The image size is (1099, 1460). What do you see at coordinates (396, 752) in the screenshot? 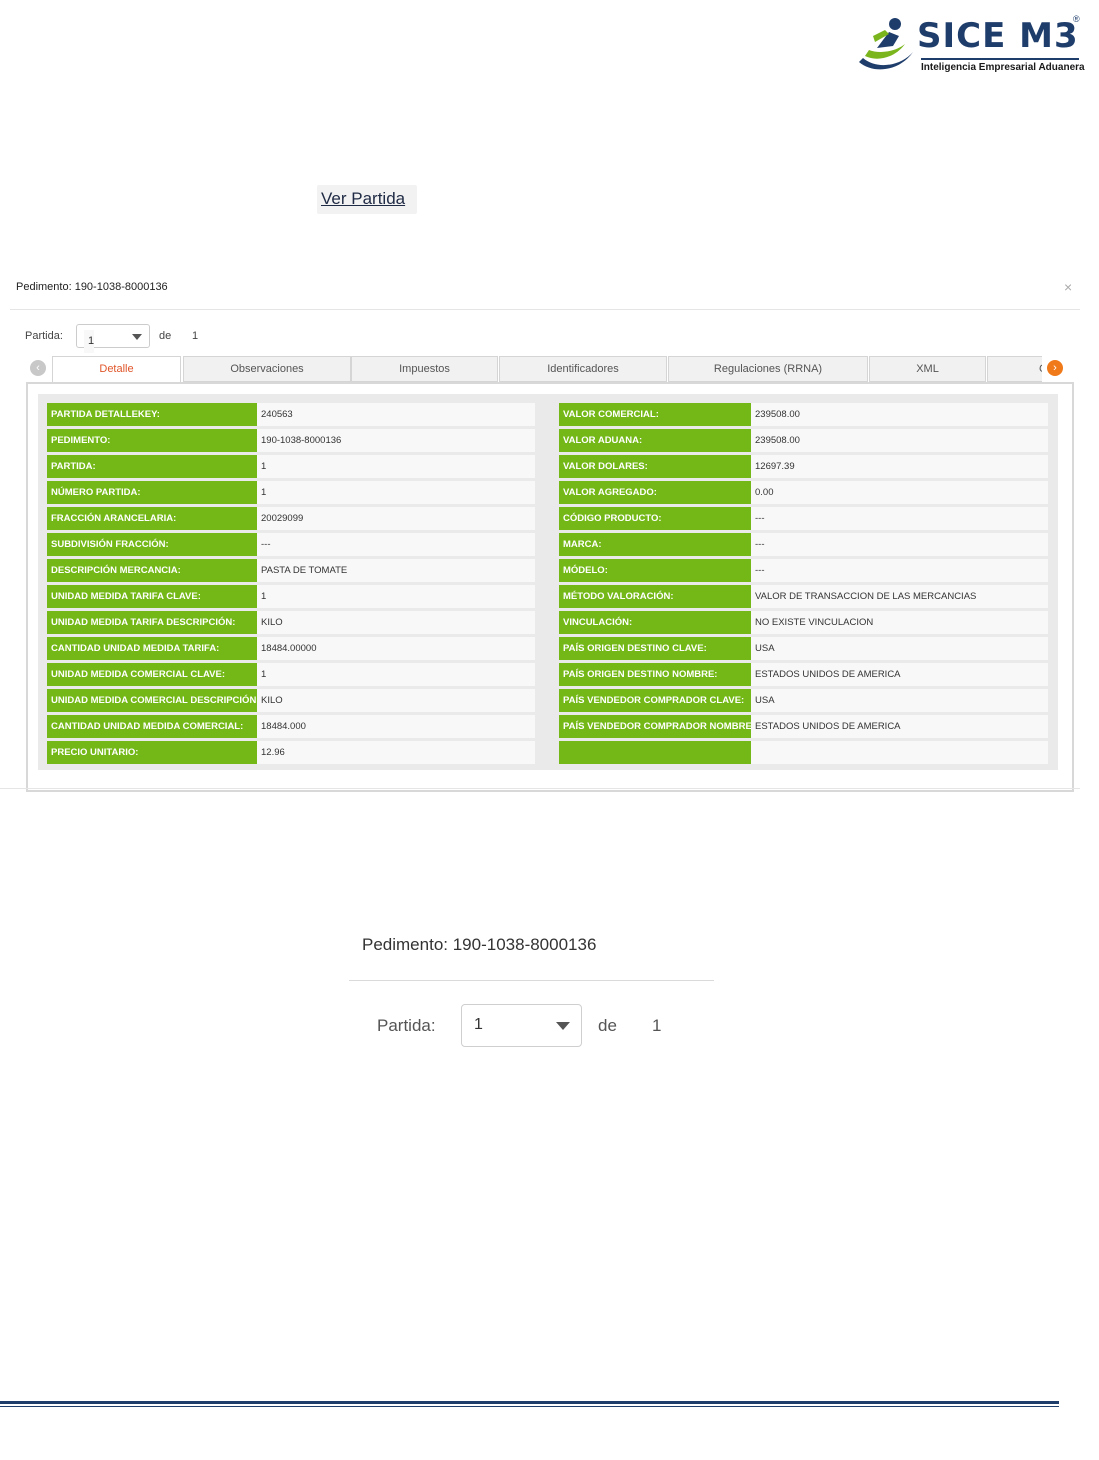
I see `field-value: 12.96` at bounding box center [396, 752].